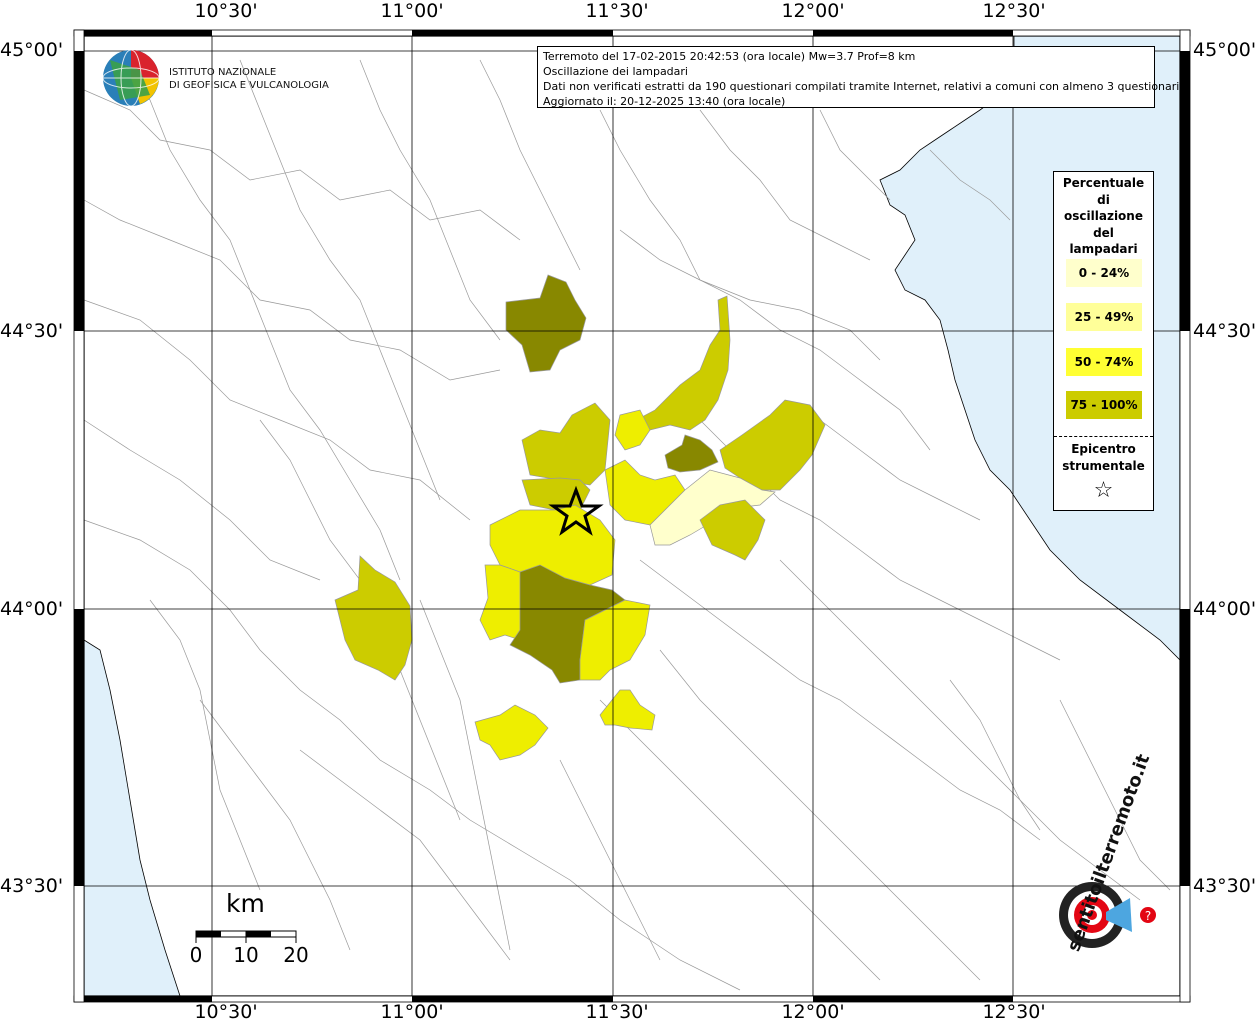 The image size is (1256, 1024). I want to click on area-yellow-southwest, so click(511, 732).